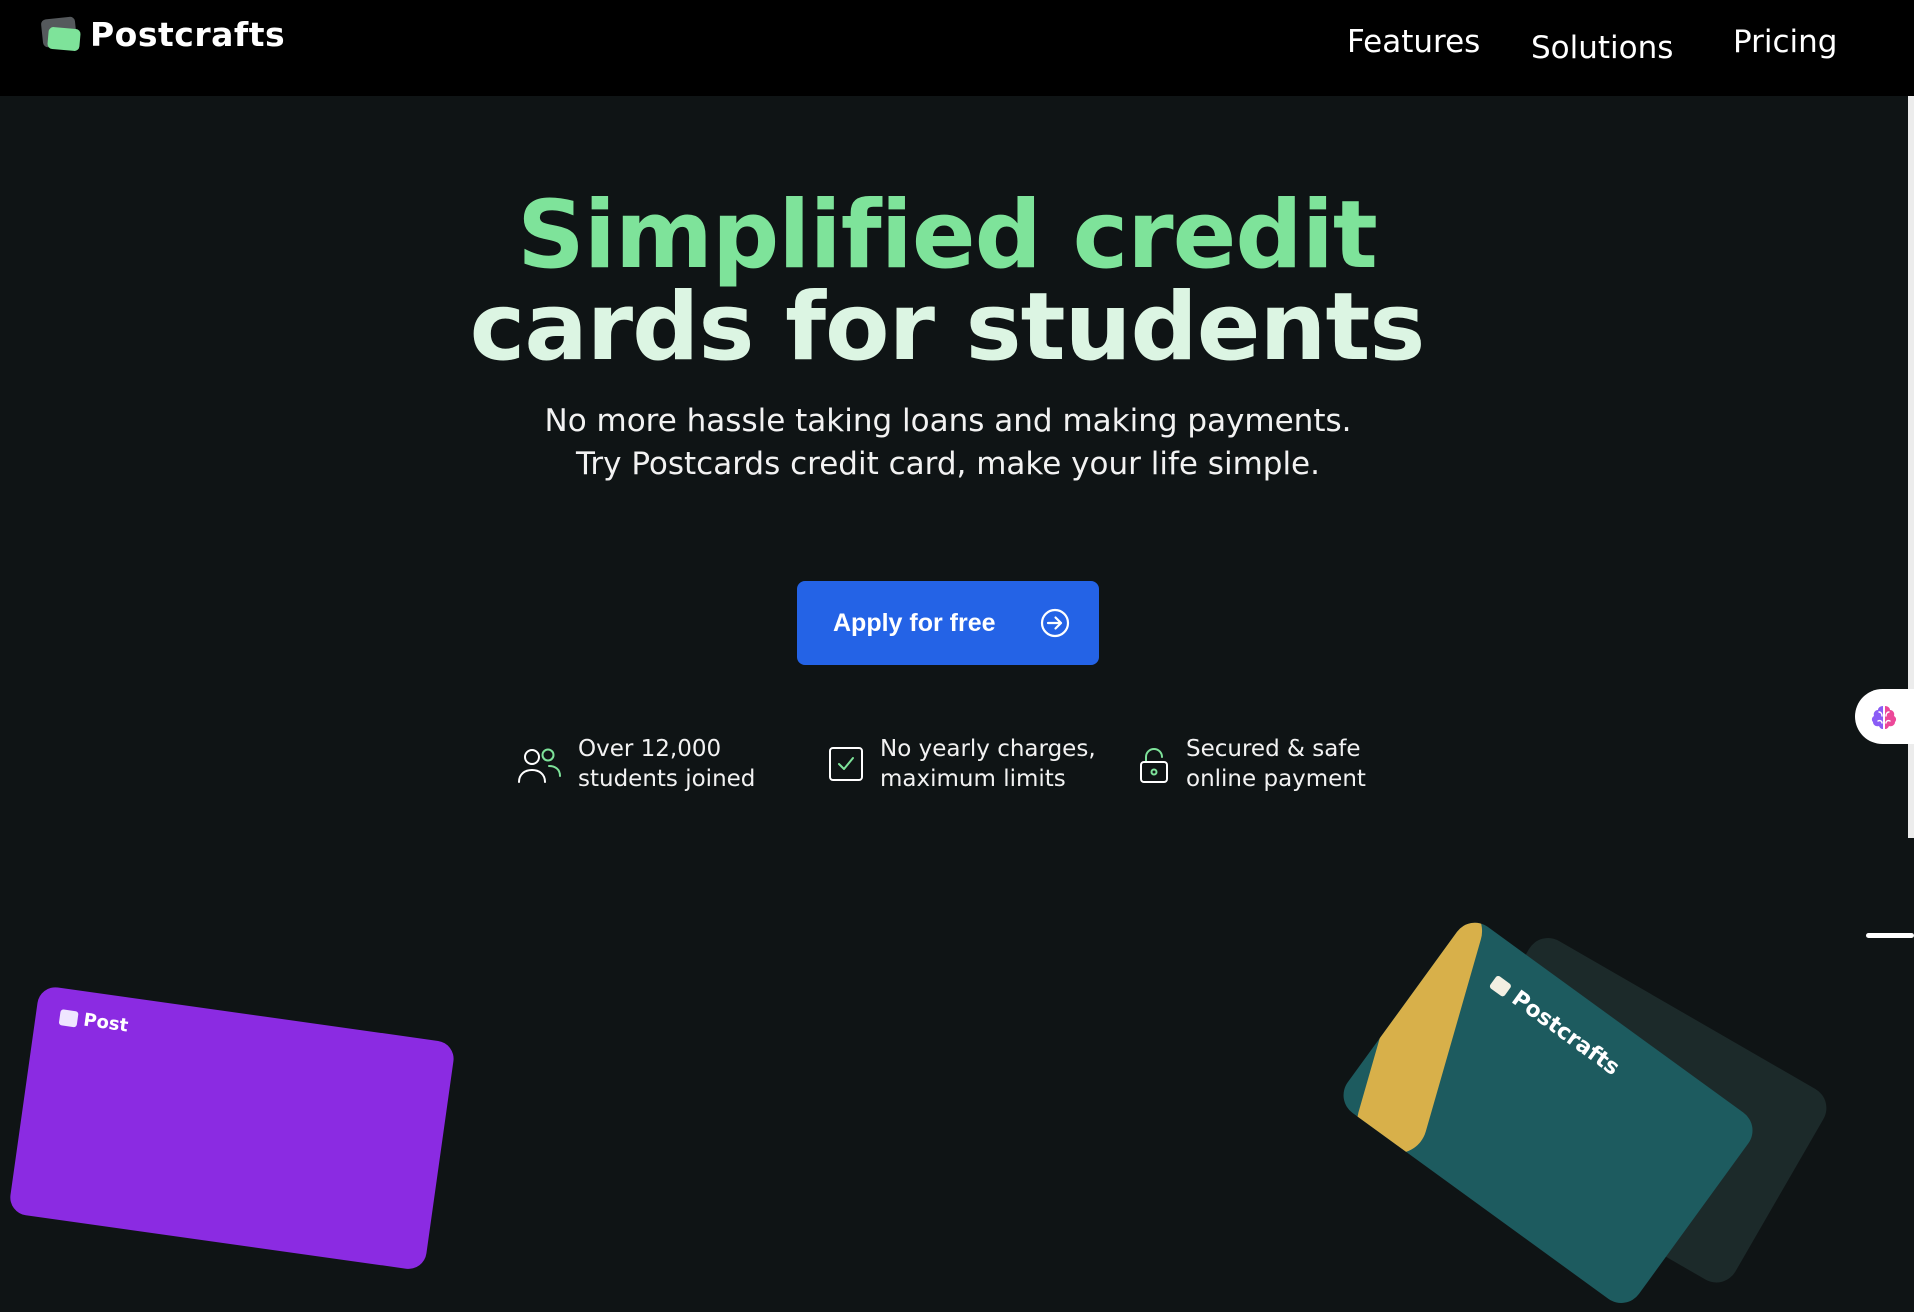 The image size is (1914, 1312). Describe the element at coordinates (846, 764) in the screenshot. I see `checkbox-icon` at that location.